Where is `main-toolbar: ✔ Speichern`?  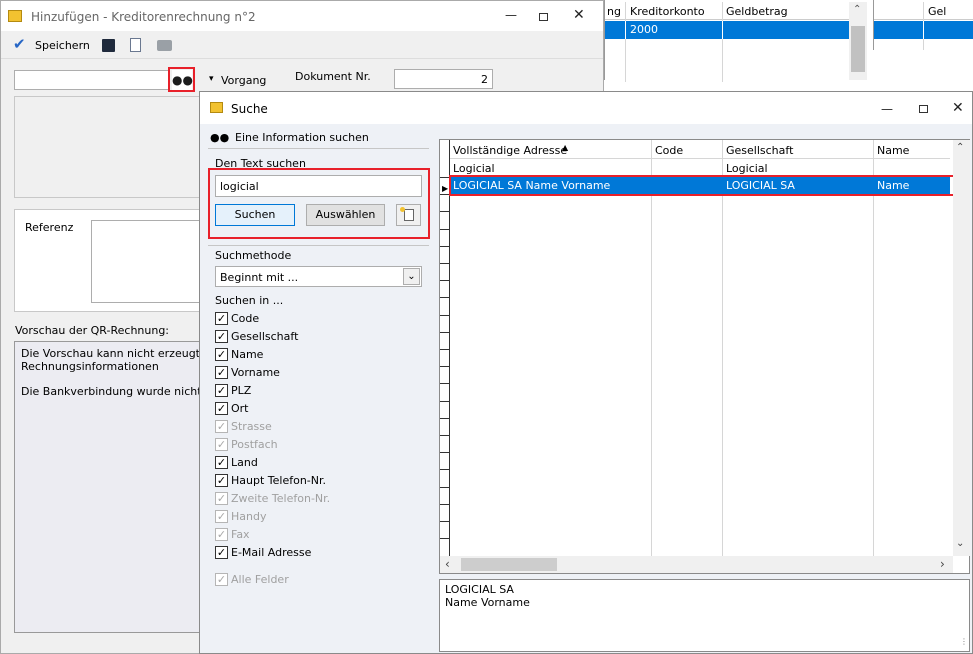
main-toolbar: ✔ Speichern is located at coordinates (302, 45).